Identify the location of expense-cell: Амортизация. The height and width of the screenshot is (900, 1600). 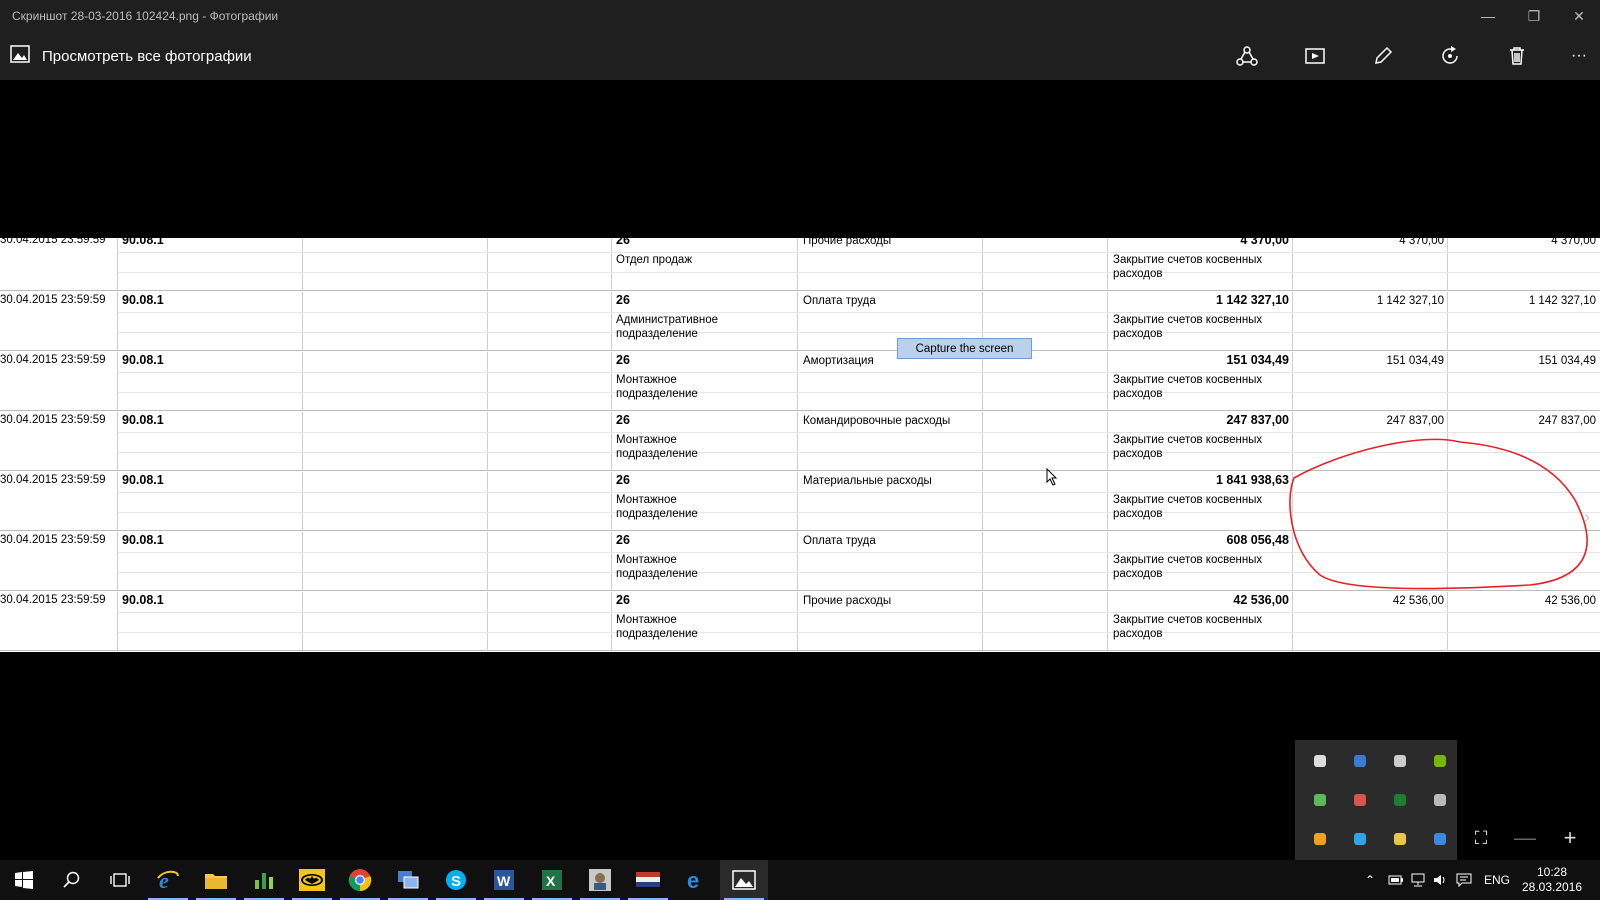
(838, 361).